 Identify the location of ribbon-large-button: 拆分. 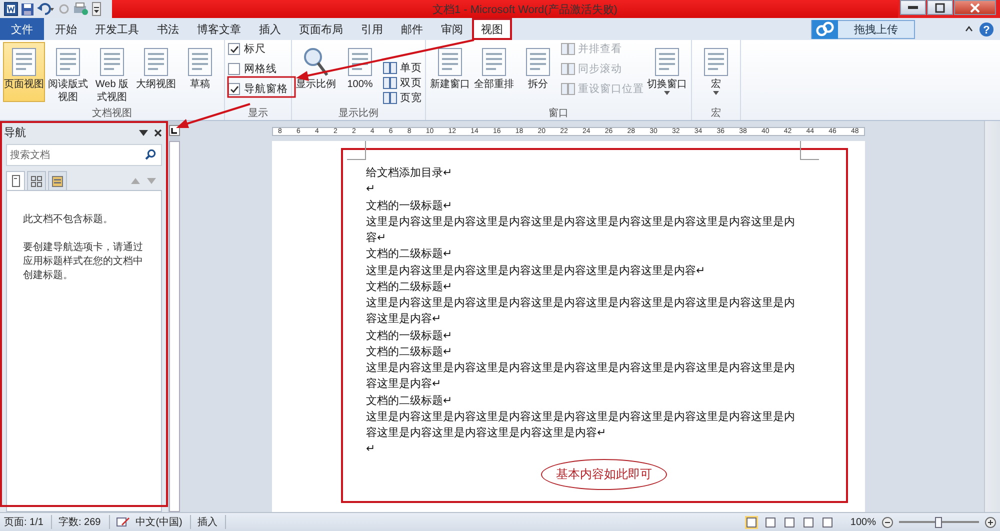
(538, 72).